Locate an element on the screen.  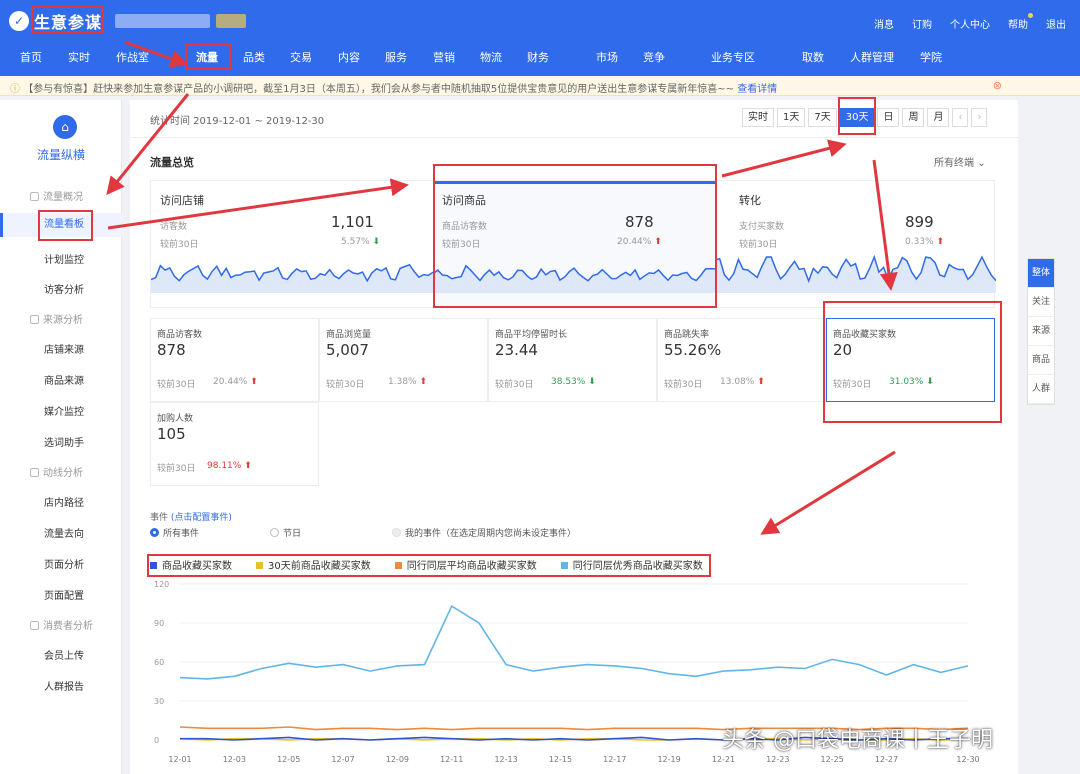
radio-selected-icon is located at coordinates (154, 532).